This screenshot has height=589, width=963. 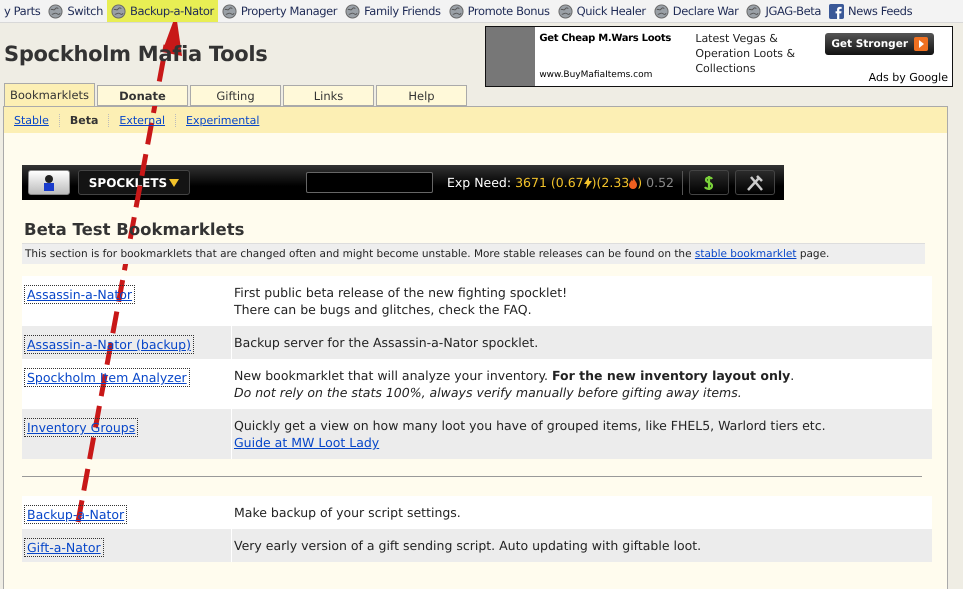 I want to click on play-icon, so click(x=921, y=44).